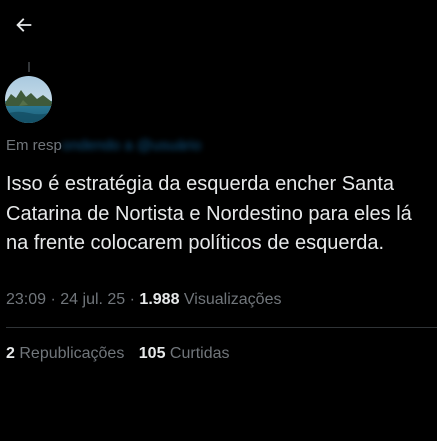 Image resolution: width=437 pixels, height=441 pixels. What do you see at coordinates (218, 26) in the screenshot?
I see `top-bar` at bounding box center [218, 26].